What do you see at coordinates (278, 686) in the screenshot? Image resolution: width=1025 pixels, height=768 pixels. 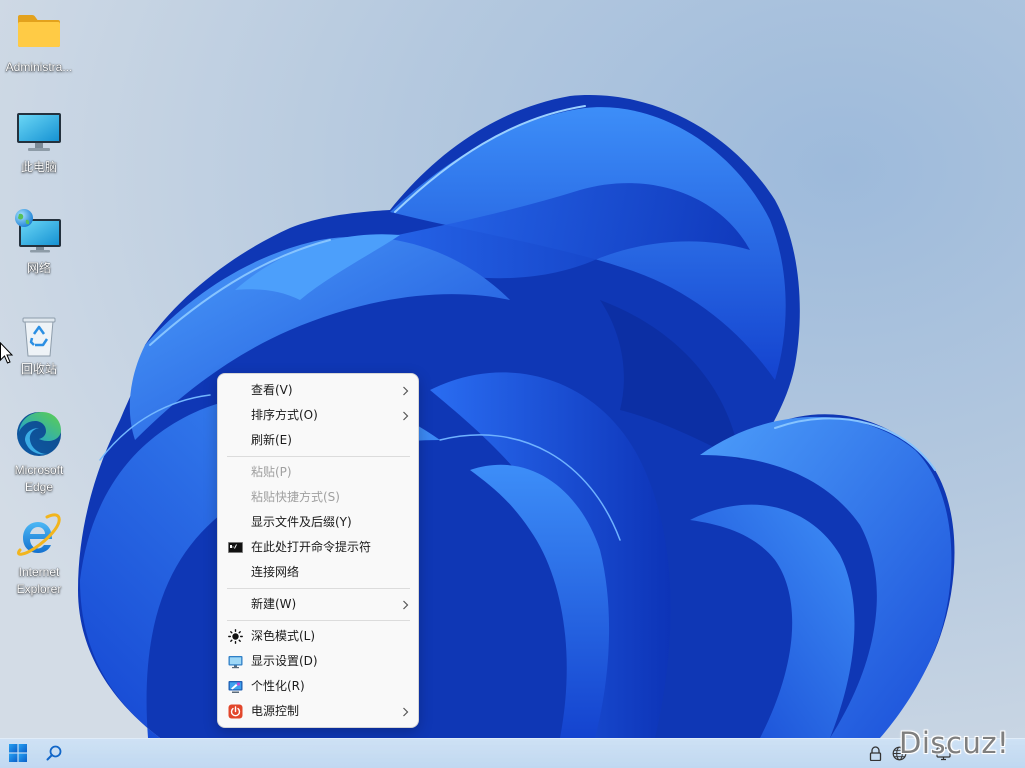 I see `menu-item-label: 个性化(R)` at bounding box center [278, 686].